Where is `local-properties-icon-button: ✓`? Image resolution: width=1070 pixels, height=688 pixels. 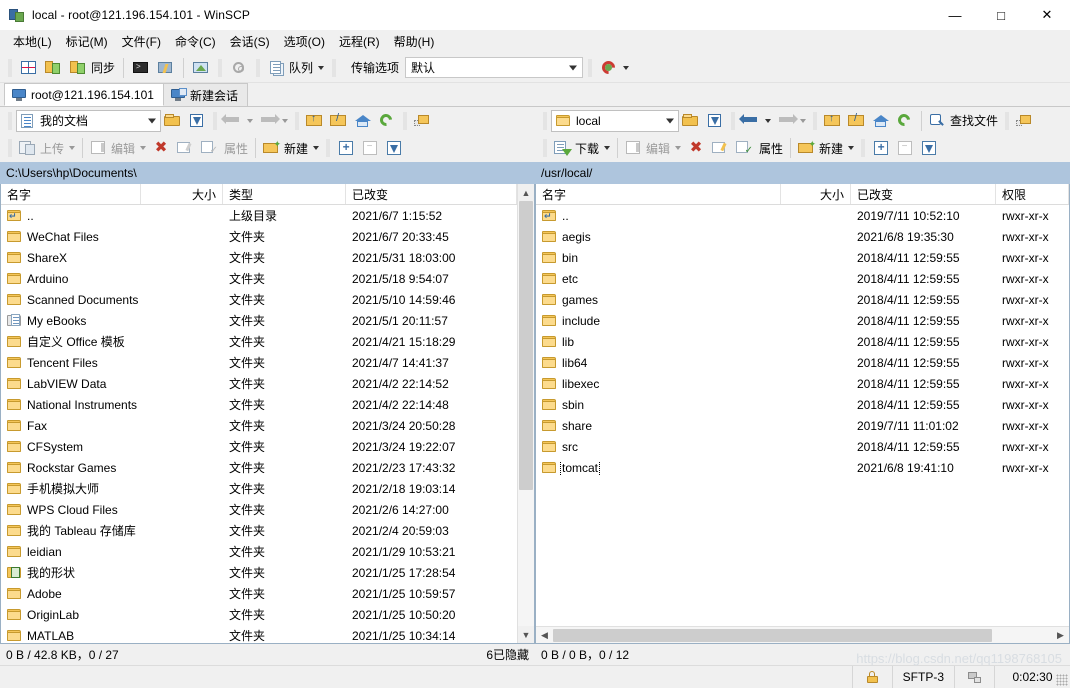
local-properties-icon-button: ✓ is located at coordinates (209, 148).